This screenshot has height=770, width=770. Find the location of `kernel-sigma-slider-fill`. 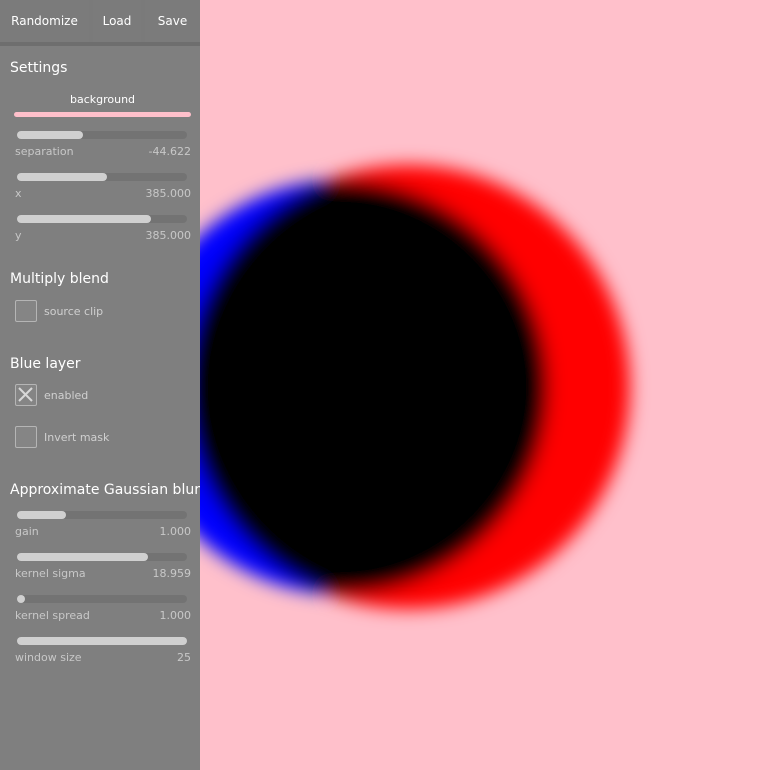

kernel-sigma-slider-fill is located at coordinates (82, 557).